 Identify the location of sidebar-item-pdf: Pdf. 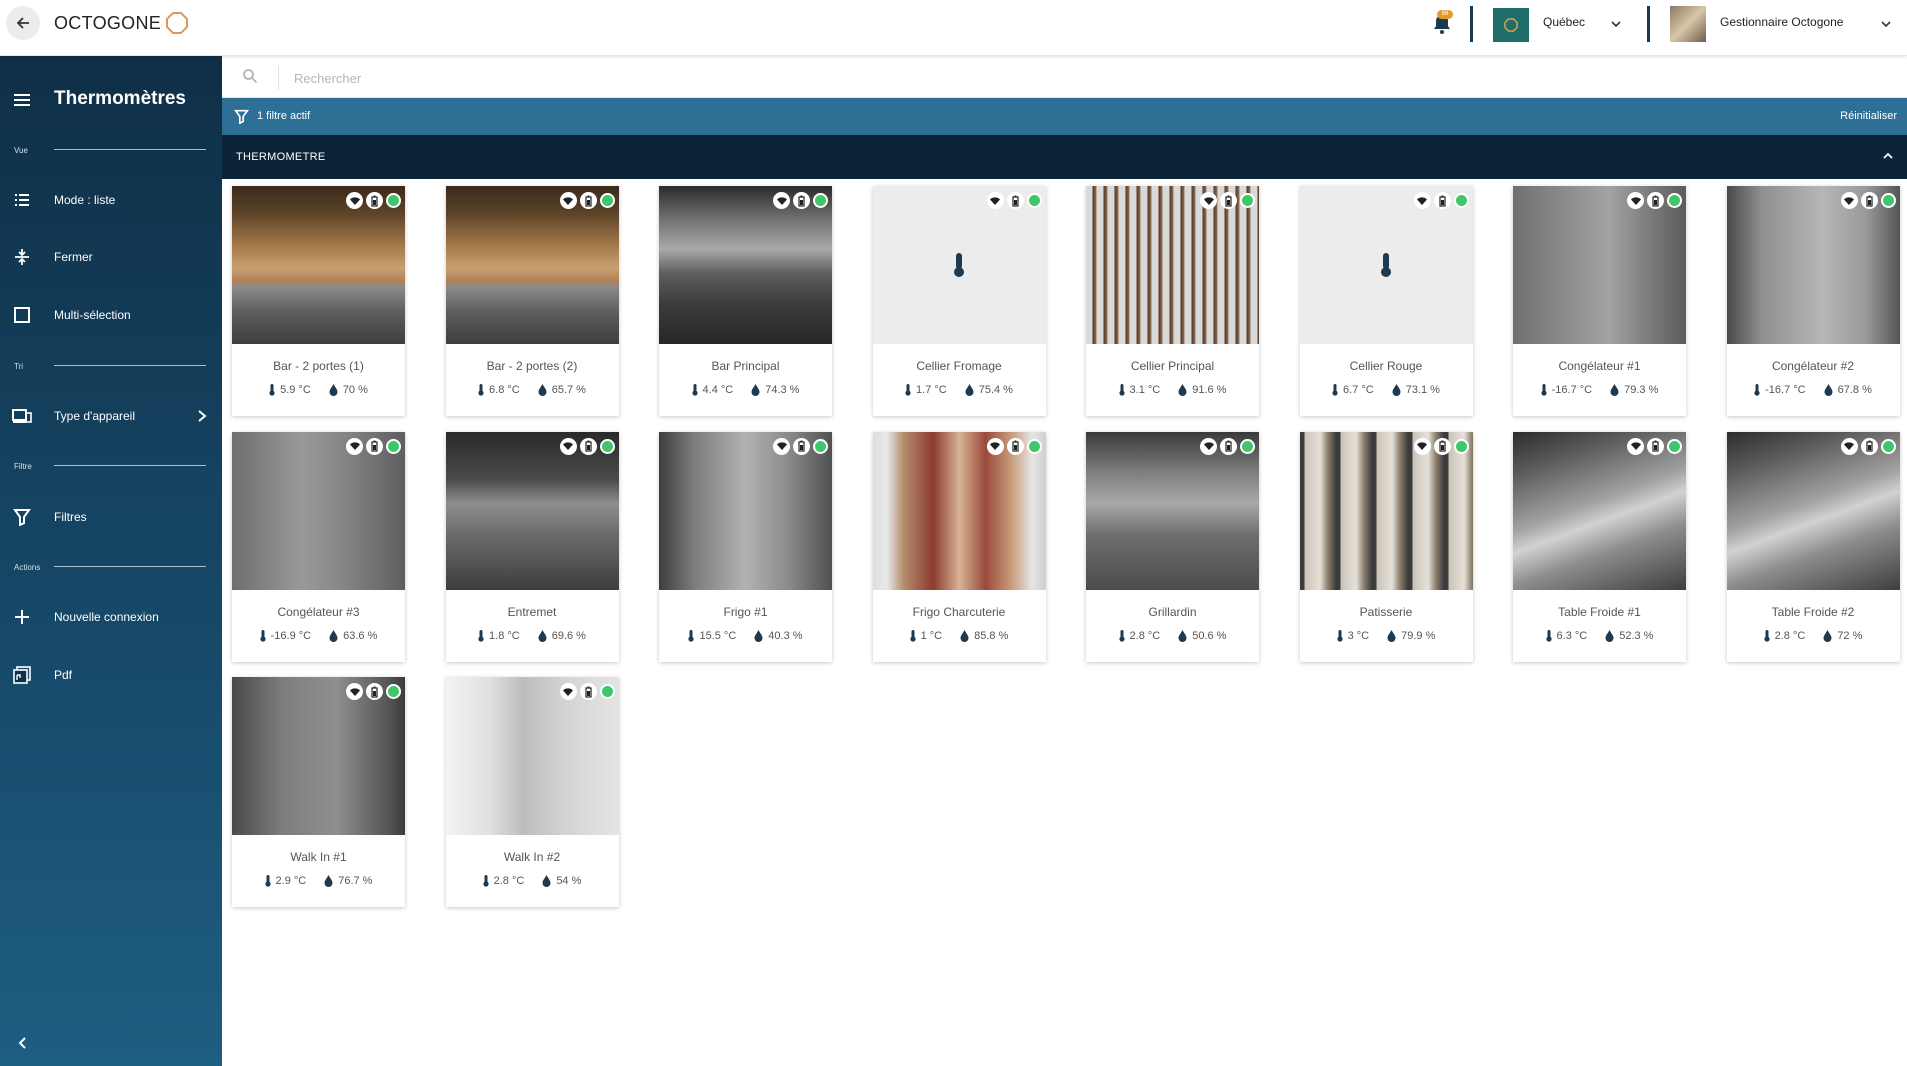
(111, 675).